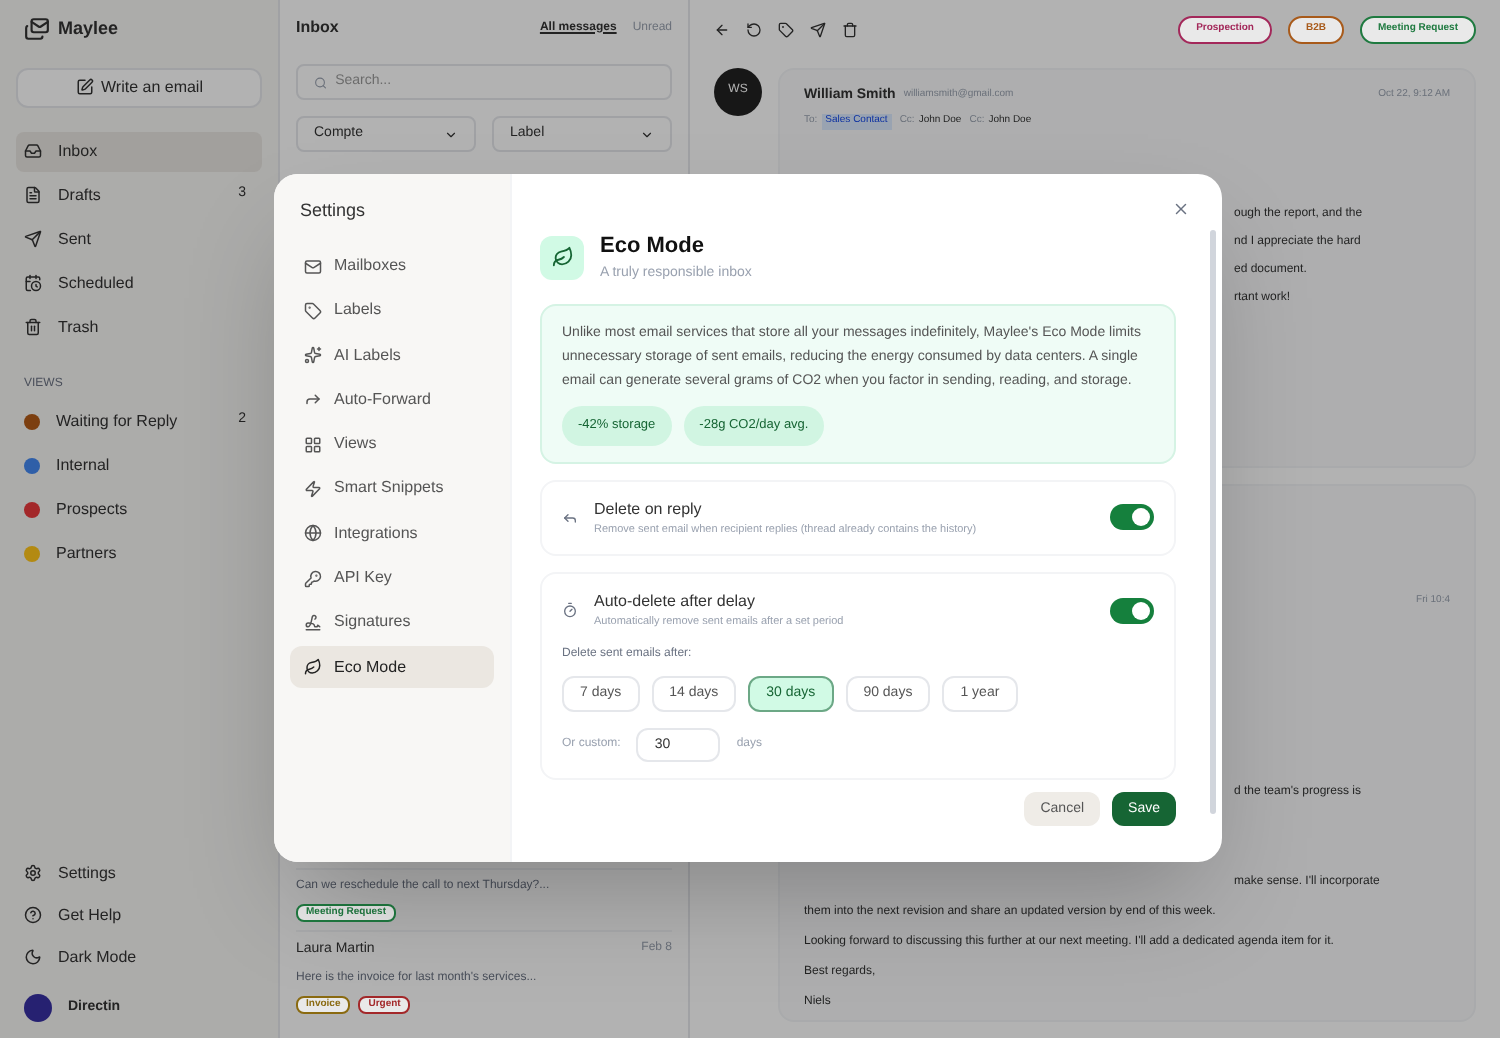  I want to click on document-icon, so click(33, 195).